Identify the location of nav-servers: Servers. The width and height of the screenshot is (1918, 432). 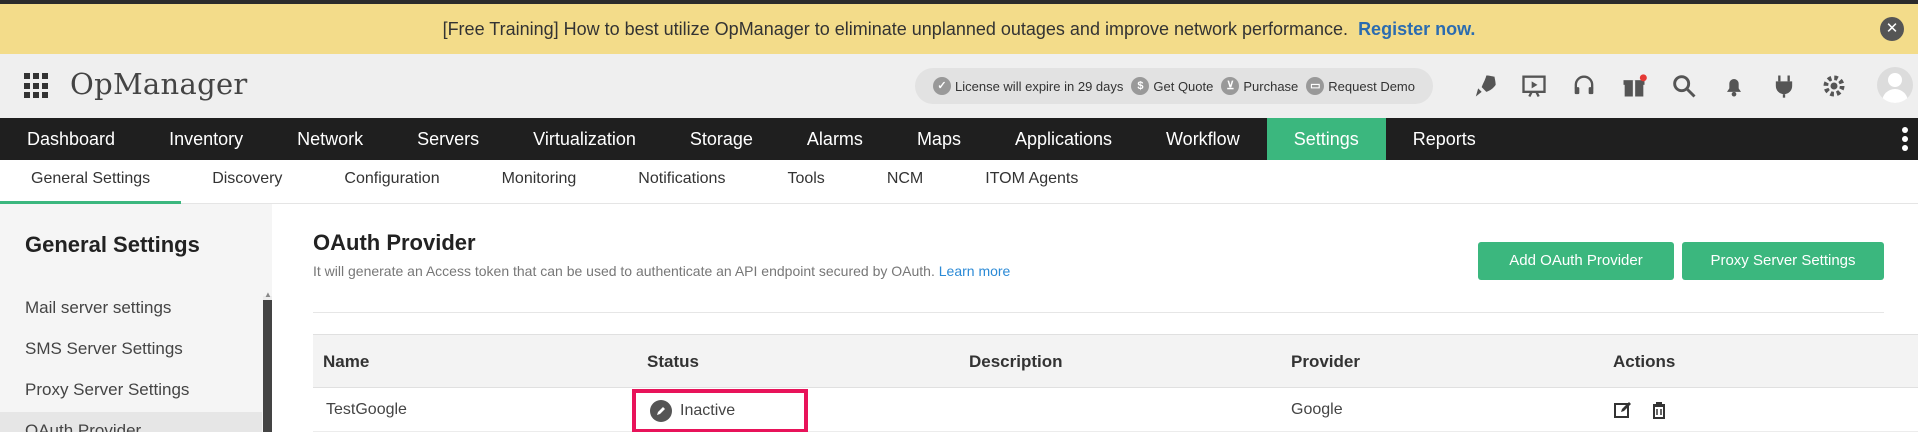
(448, 139).